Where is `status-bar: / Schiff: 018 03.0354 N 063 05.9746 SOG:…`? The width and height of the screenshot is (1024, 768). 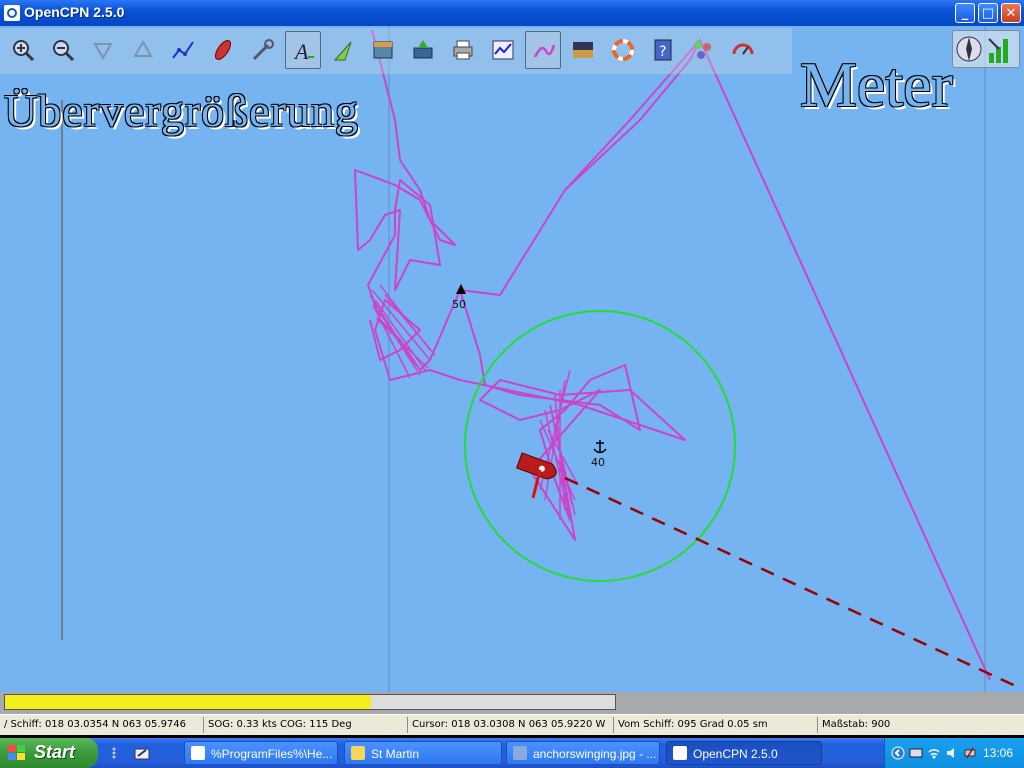
status-bar: / Schiff: 018 03.0354 N 063 05.9746 SOG:… is located at coordinates (512, 724).